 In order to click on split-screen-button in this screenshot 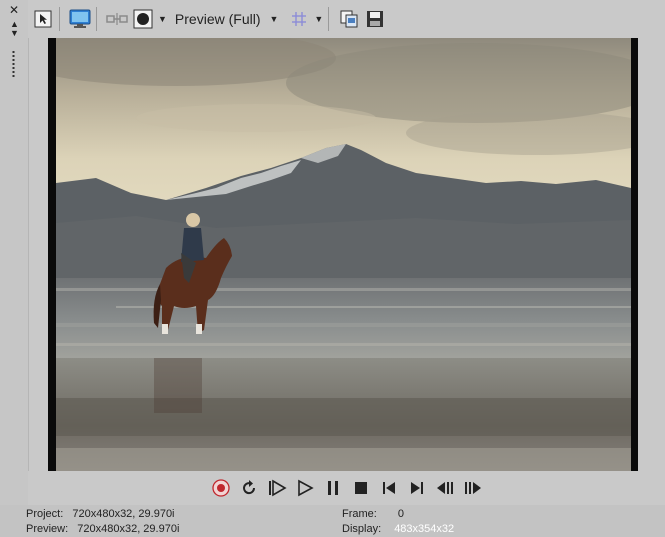, I will do `click(117, 19)`.